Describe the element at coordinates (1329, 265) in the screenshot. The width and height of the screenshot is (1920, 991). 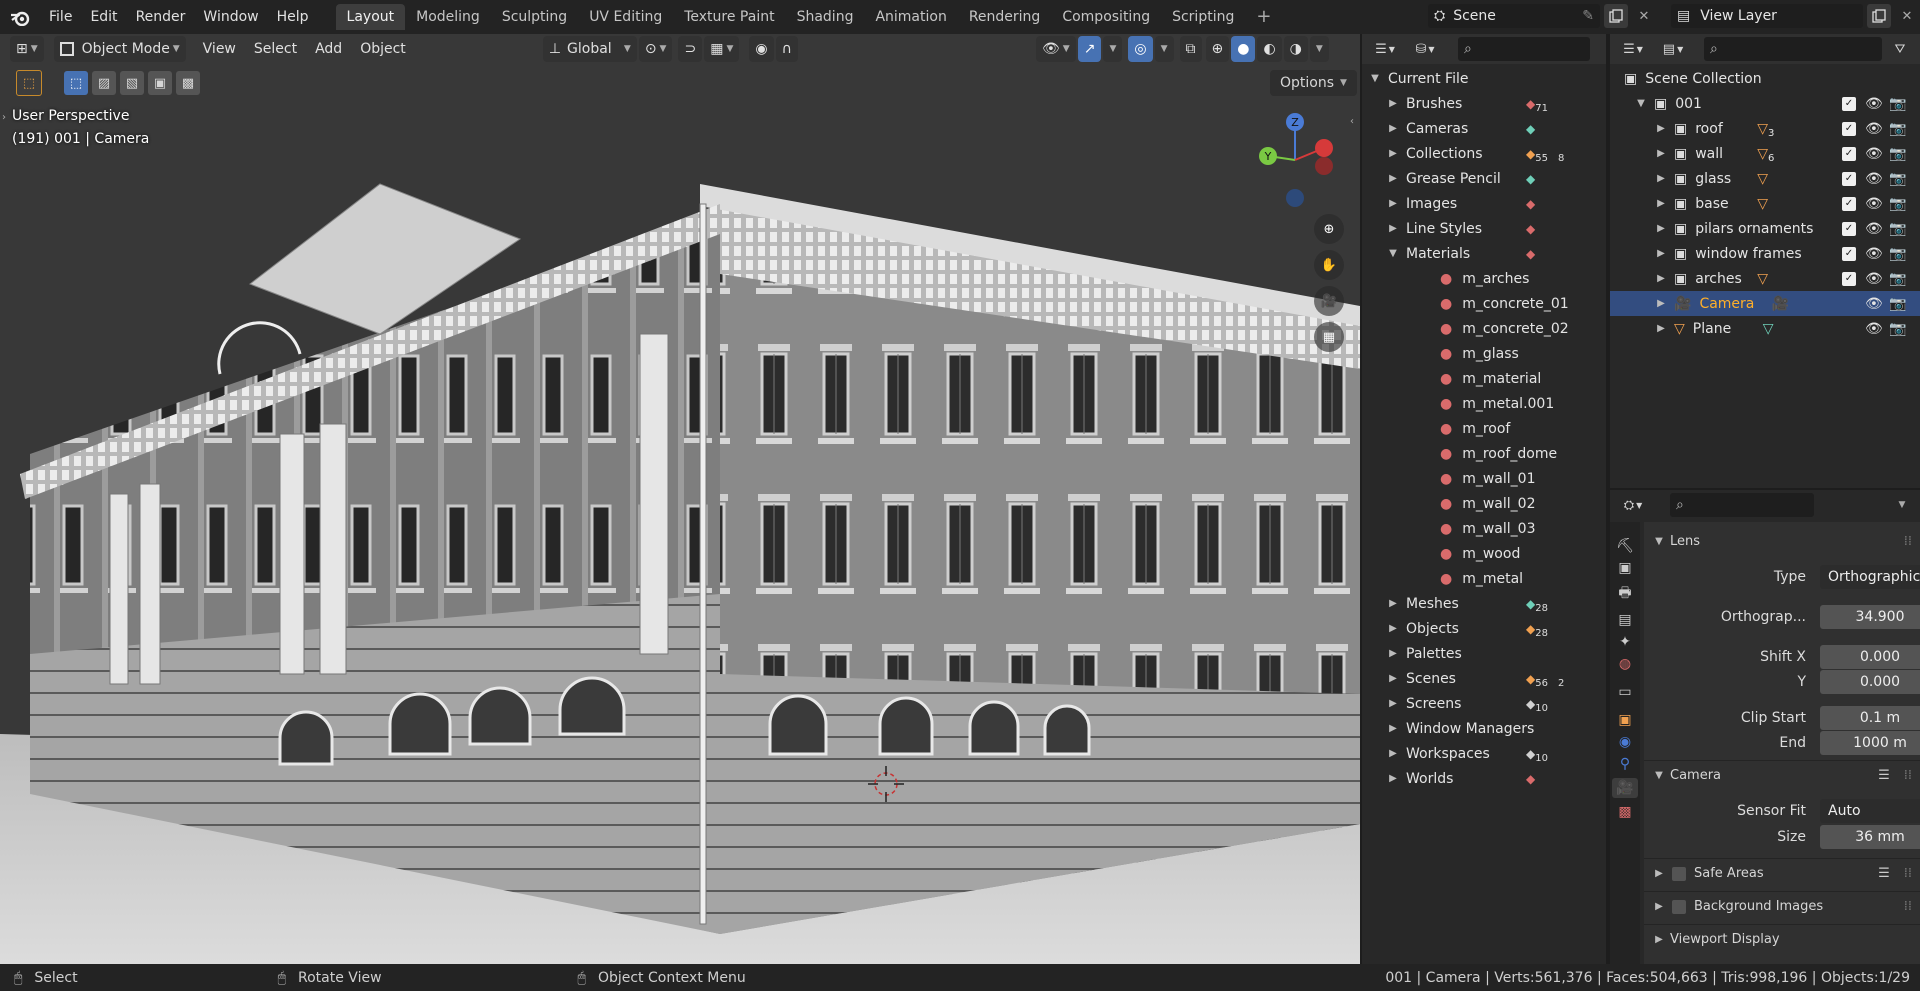
I see `pan-hand-icon: ✋` at that location.